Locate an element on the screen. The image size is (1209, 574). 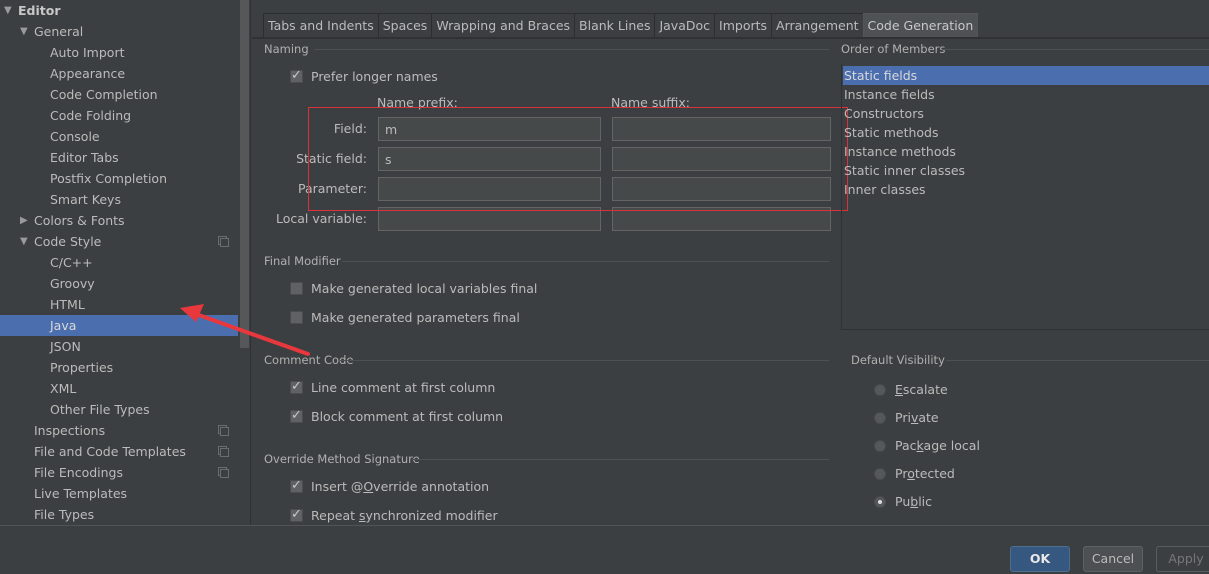
prefer-longer-names-label: Prefer longer names is located at coordinates (374, 76).